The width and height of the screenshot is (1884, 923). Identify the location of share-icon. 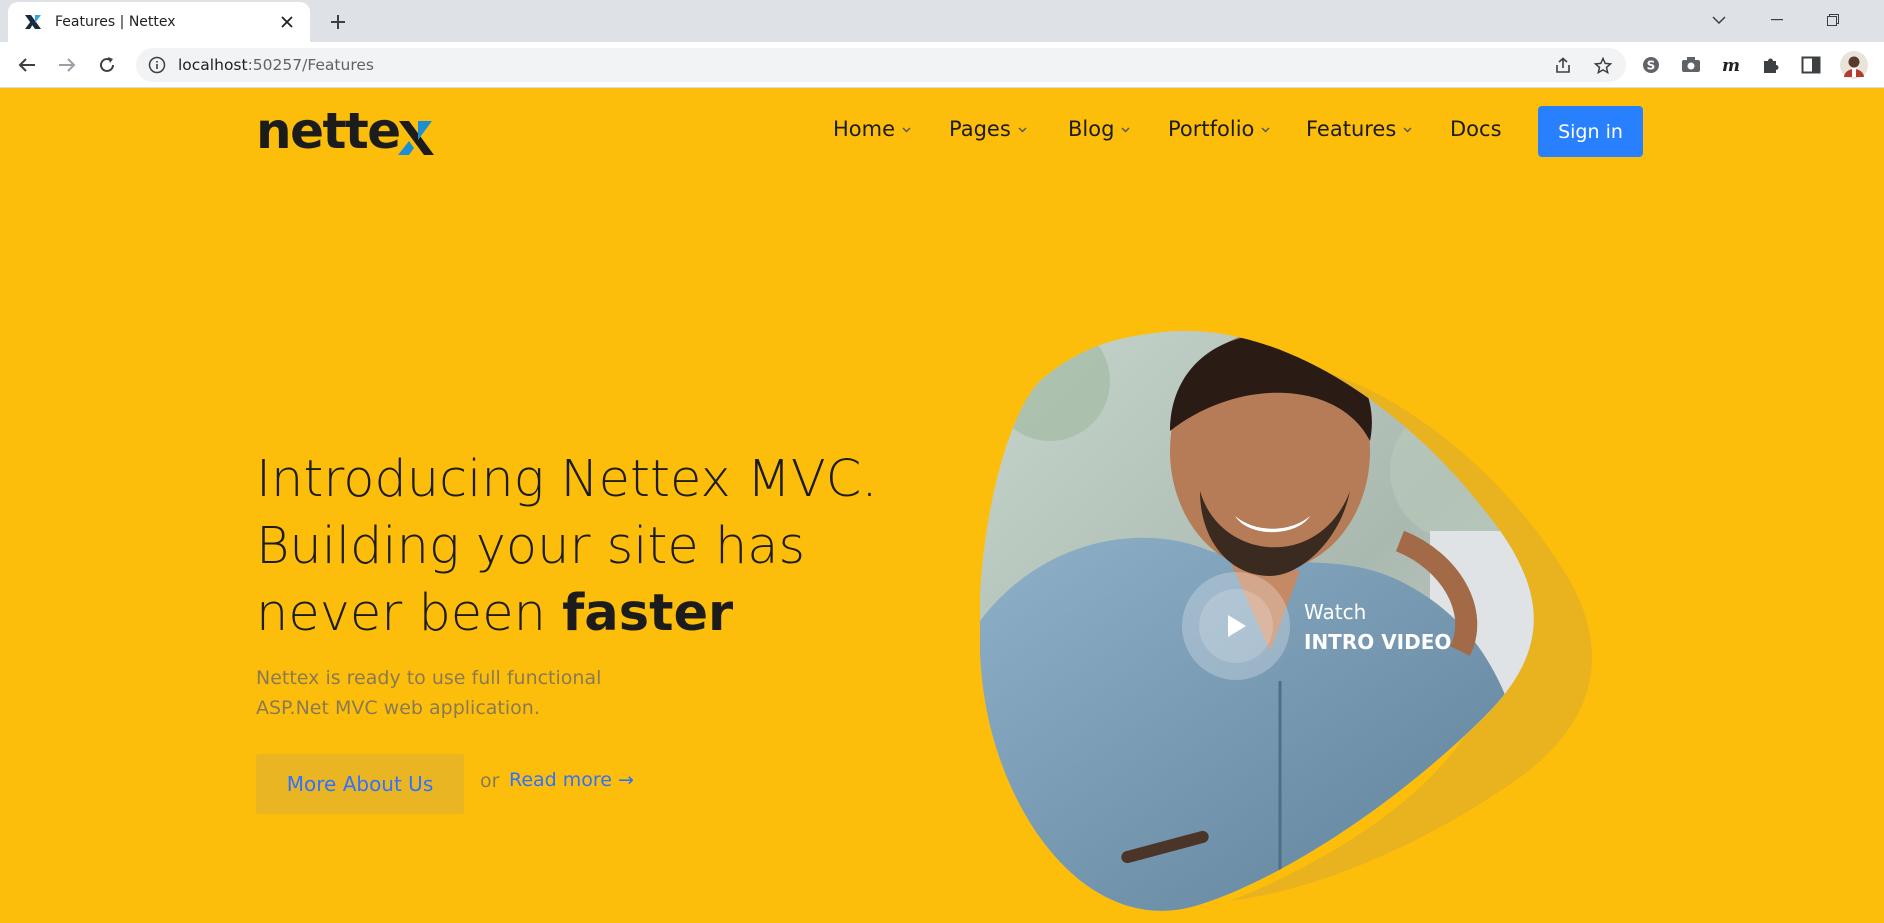
(1563, 66).